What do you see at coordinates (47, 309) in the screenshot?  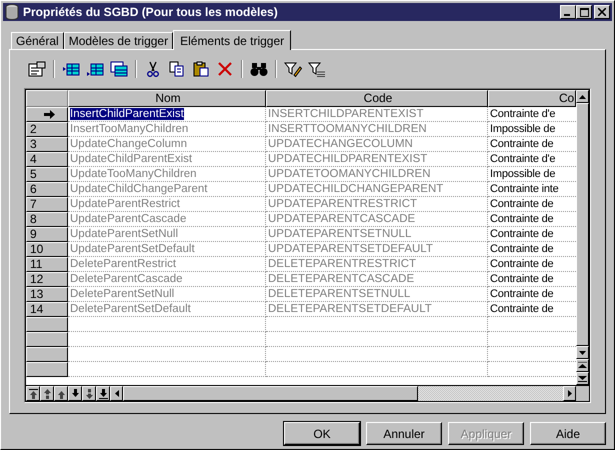 I see `row-header: 14` at bounding box center [47, 309].